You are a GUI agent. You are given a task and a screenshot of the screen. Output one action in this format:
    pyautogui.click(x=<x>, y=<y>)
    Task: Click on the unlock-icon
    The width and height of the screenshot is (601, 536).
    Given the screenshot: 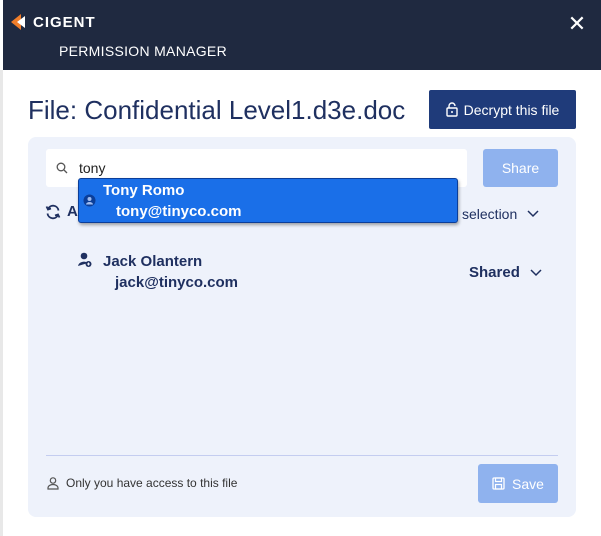 What is the action you would take?
    pyautogui.click(x=451, y=109)
    